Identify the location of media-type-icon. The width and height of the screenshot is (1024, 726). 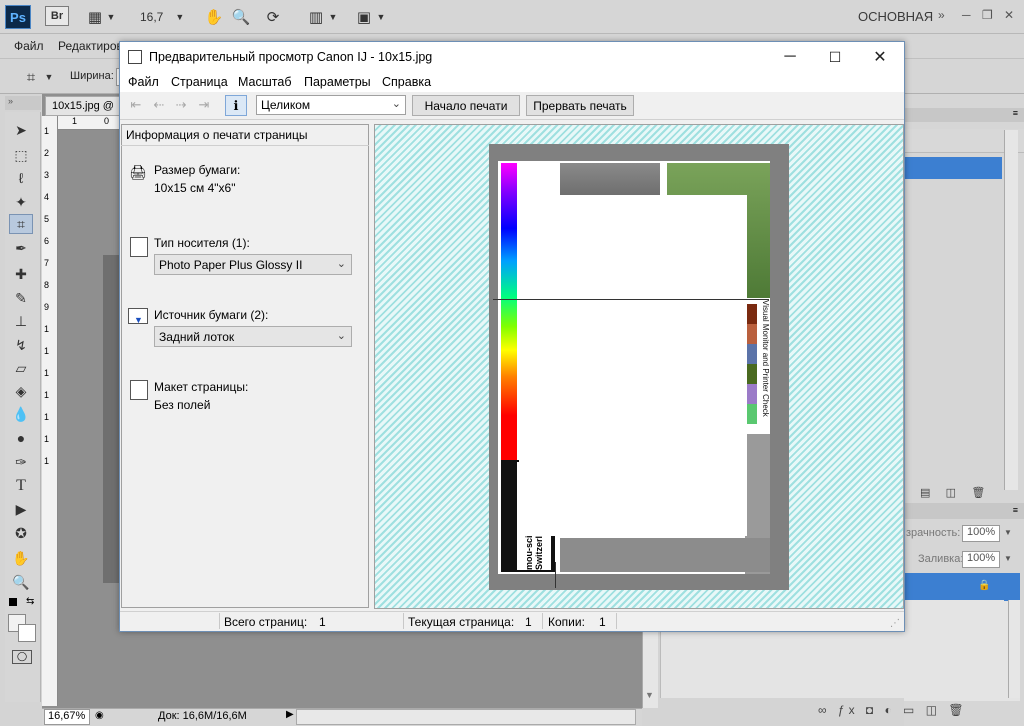
(139, 247).